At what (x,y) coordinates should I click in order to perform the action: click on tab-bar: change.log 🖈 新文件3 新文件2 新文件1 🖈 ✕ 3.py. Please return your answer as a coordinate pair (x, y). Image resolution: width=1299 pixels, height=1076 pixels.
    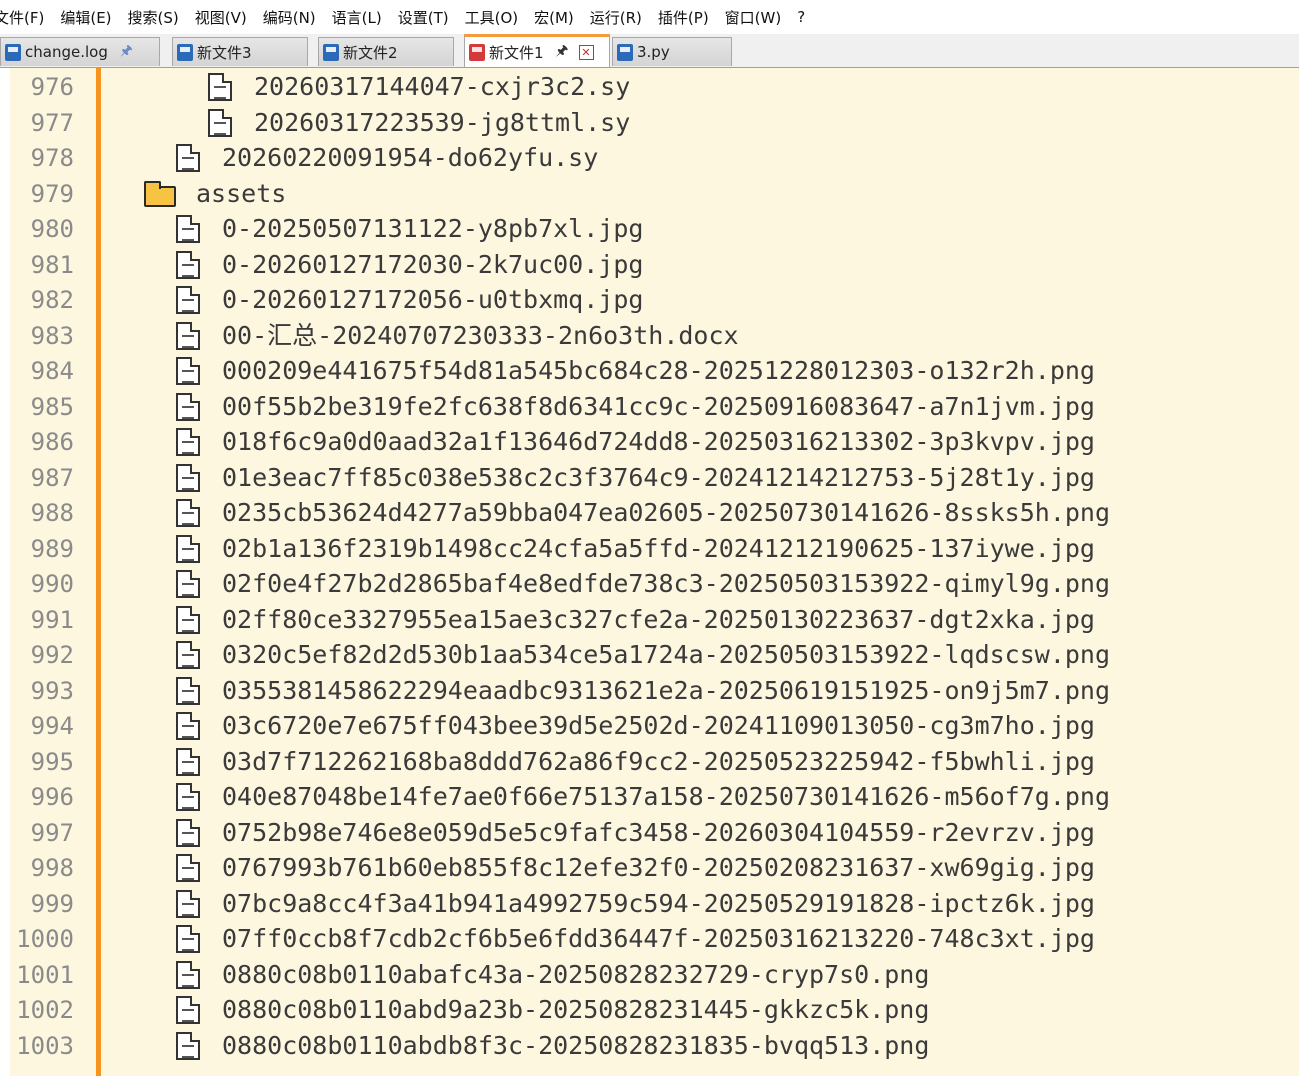
    Looking at the image, I should click on (649, 51).